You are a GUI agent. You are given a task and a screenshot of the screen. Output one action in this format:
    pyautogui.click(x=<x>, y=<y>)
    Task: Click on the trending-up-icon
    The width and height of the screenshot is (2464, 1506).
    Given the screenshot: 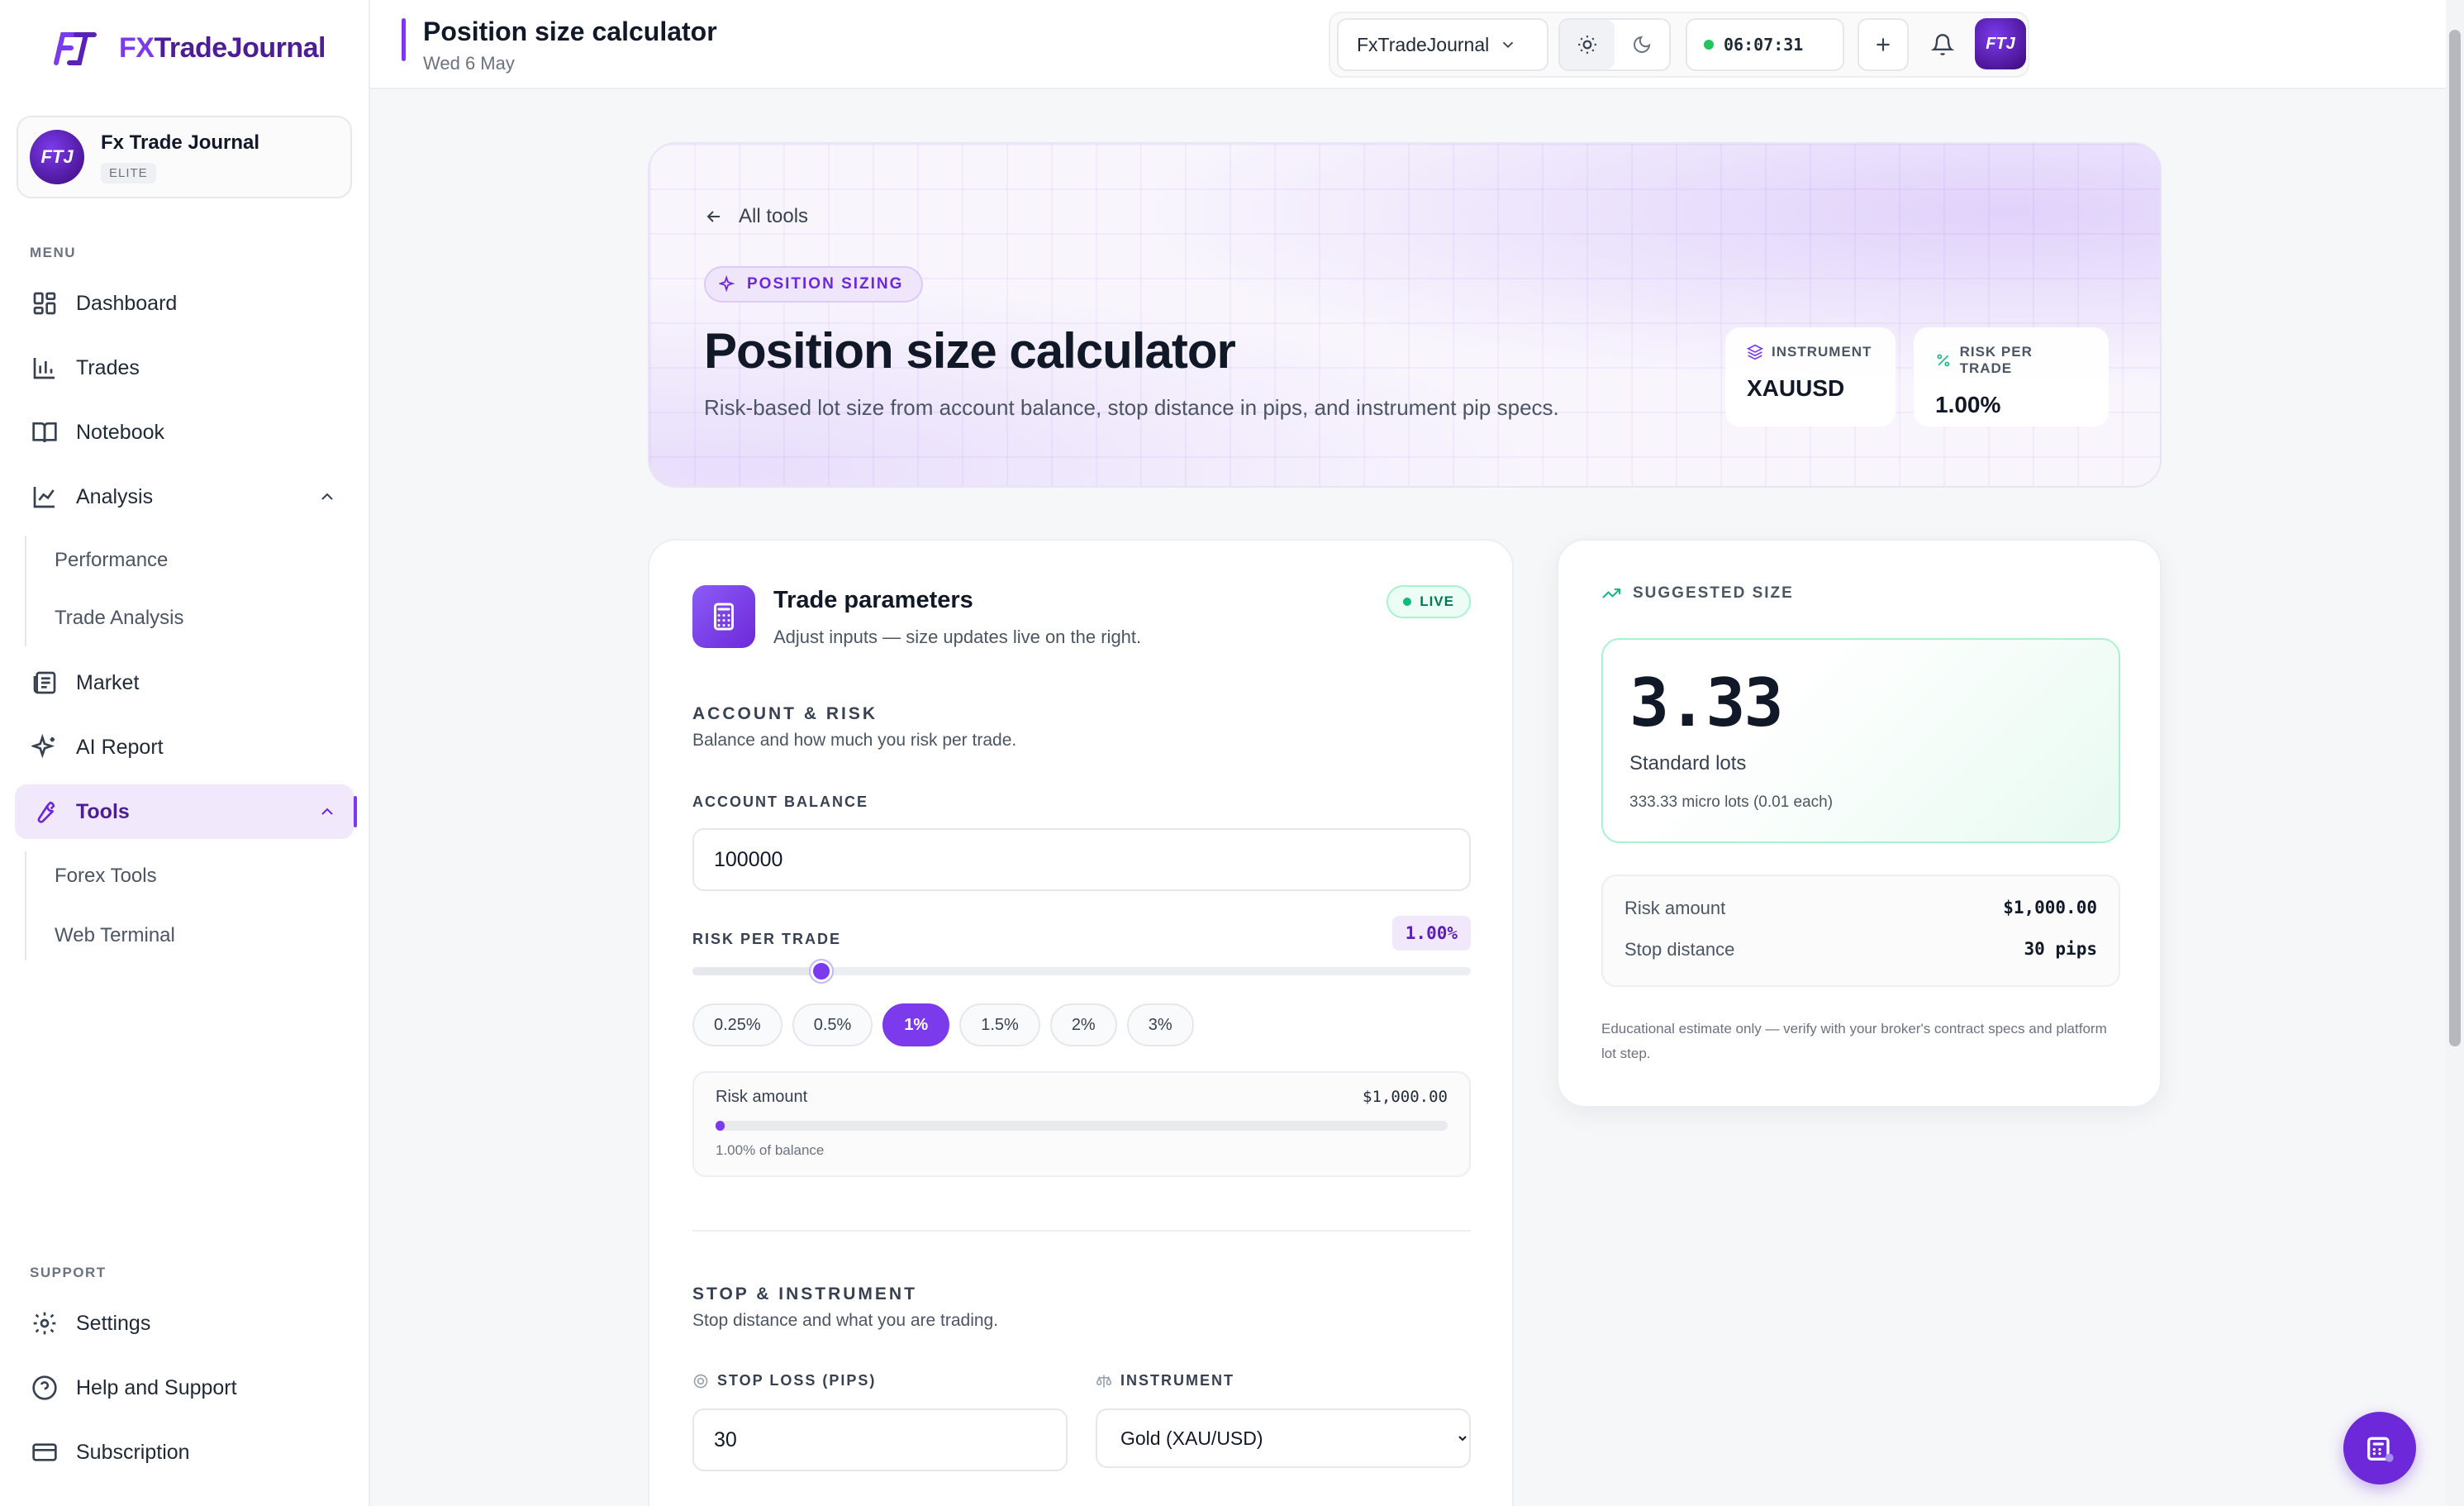 What is the action you would take?
    pyautogui.click(x=1611, y=593)
    